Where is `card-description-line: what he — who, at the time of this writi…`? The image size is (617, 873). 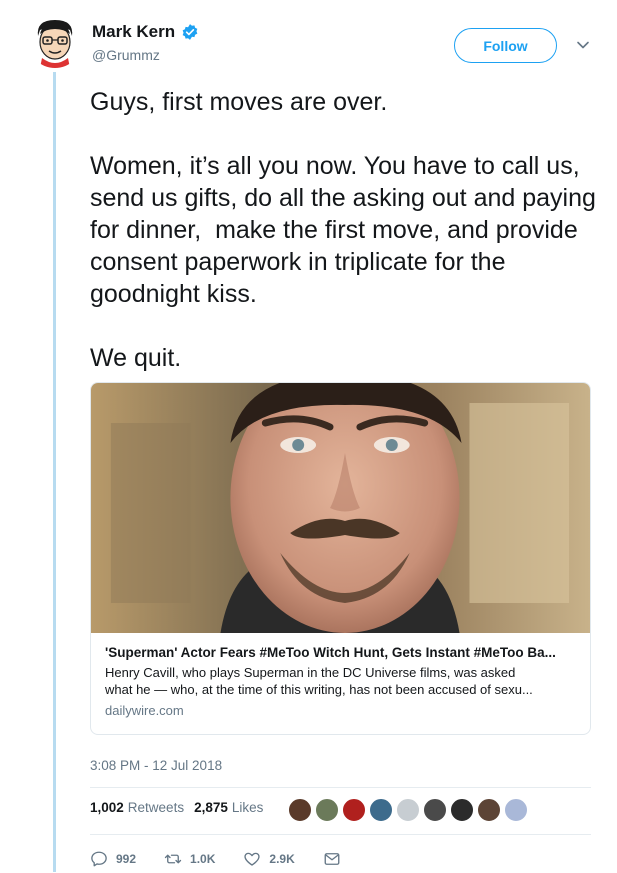 card-description-line: what he — who, at the time of this writi… is located at coordinates (319, 689).